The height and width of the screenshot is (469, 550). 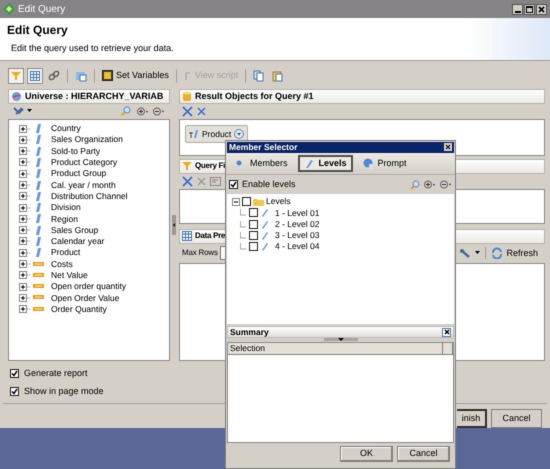 What do you see at coordinates (78, 173) in the screenshot?
I see `tree-item: Product Group` at bounding box center [78, 173].